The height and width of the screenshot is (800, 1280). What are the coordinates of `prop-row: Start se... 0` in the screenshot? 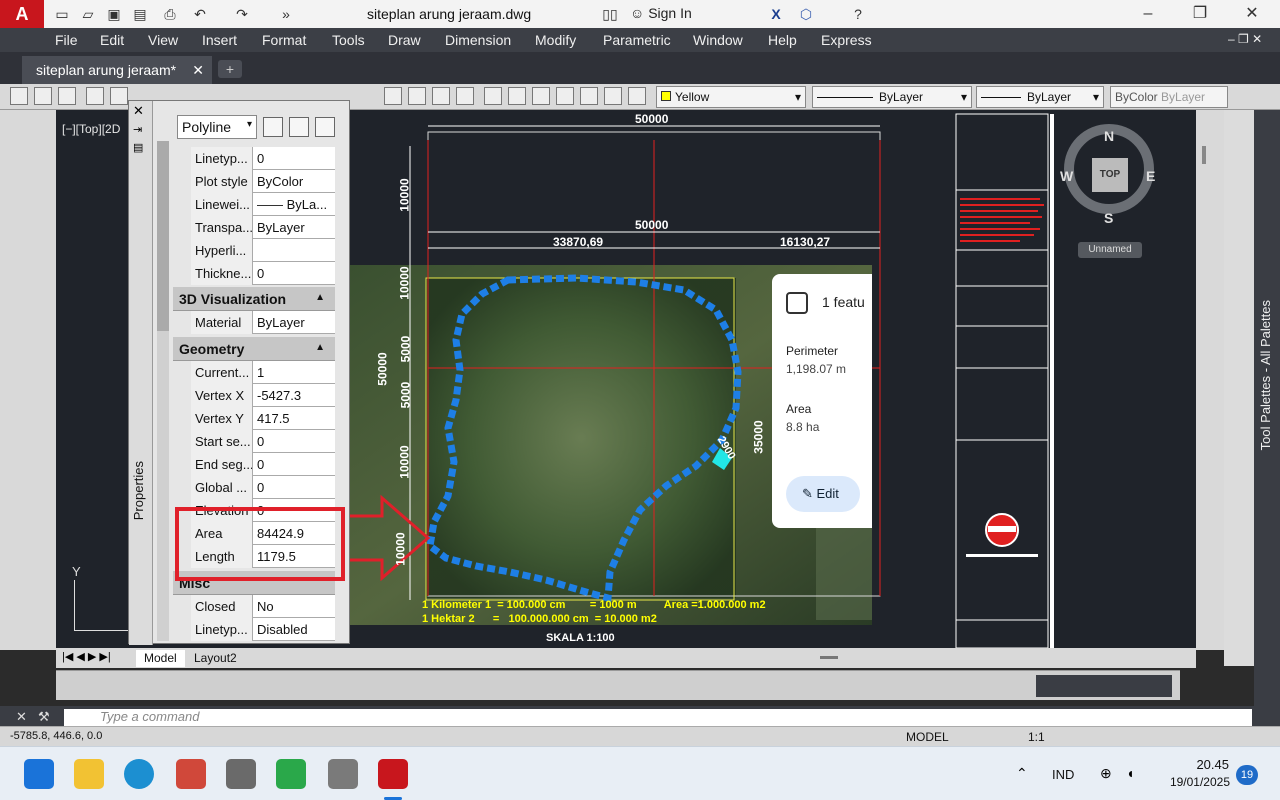 It's located at (263, 441).